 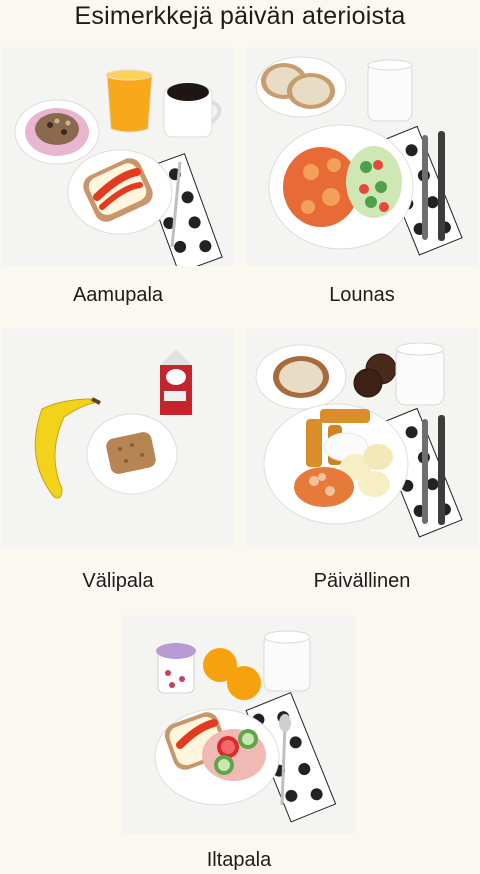 What do you see at coordinates (240, 16) in the screenshot?
I see `page-title: Esimerkkejä päivän aterioista` at bounding box center [240, 16].